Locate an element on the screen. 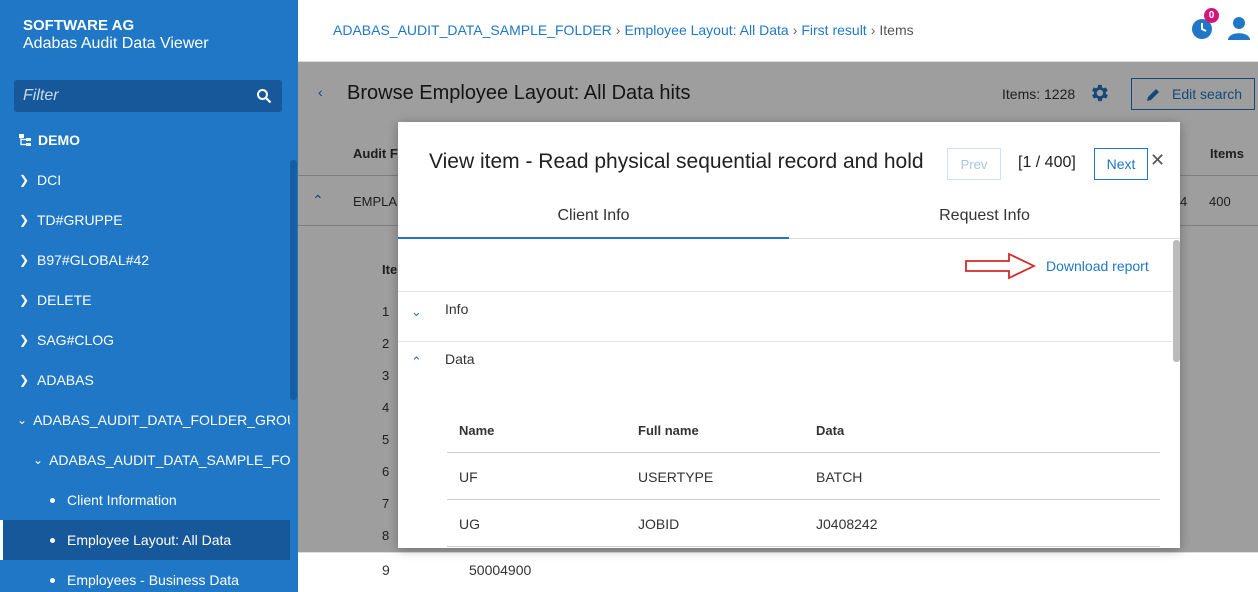 This screenshot has width=1258, height=592. tree-item-employees-business: Employees - Business Data is located at coordinates (145, 576).